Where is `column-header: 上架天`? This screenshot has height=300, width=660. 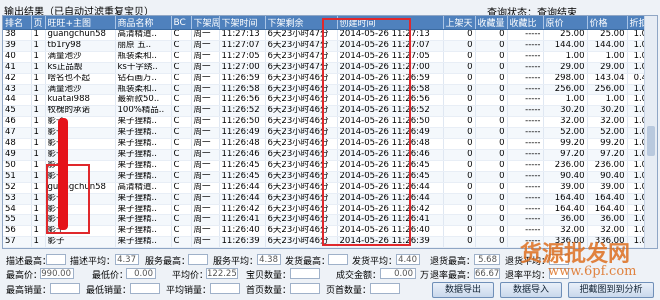 column-header: 上架天 is located at coordinates (459, 23).